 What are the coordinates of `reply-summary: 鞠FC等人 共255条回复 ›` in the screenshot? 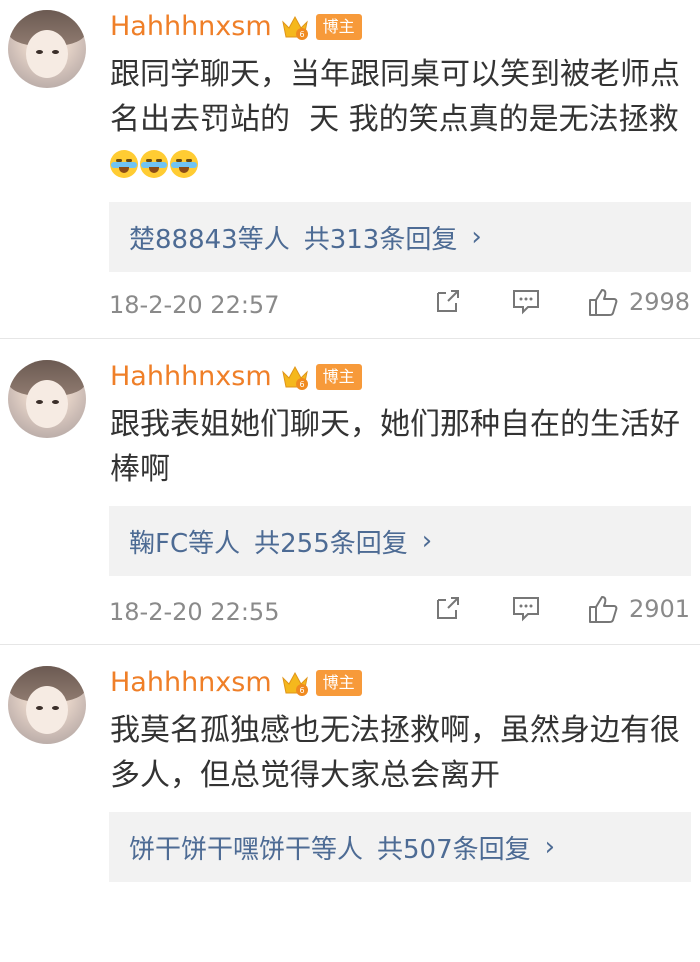 It's located at (400, 541).